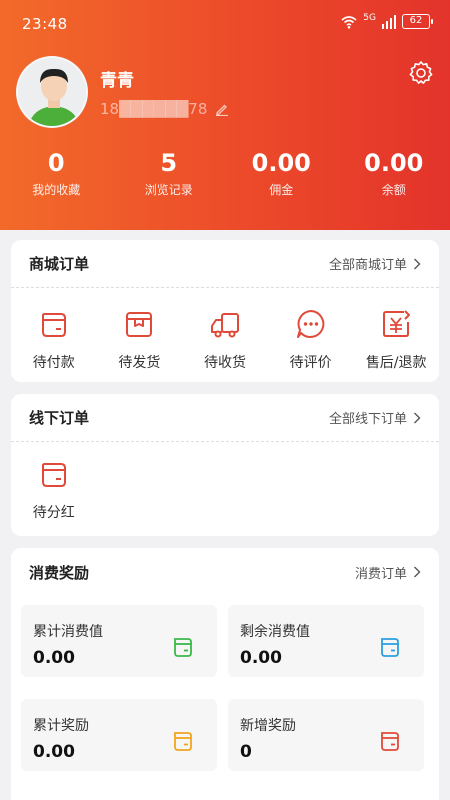 This screenshot has height=800, width=450. Describe the element at coordinates (169, 172) in the screenshot. I see `stat-history: 5 浏览记录` at that location.